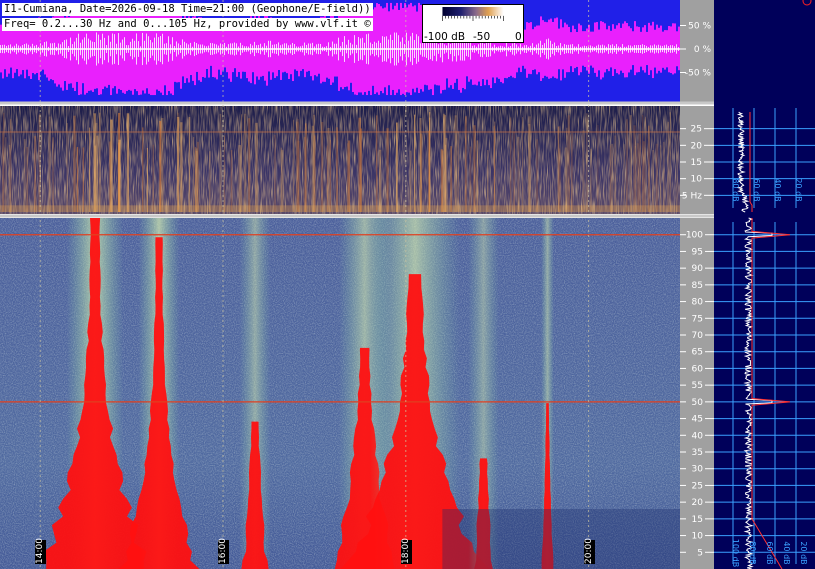 The height and width of the screenshot is (569, 815). What do you see at coordinates (756, 189) in the screenshot?
I see `geophone-db-label: 60 dB` at bounding box center [756, 189].